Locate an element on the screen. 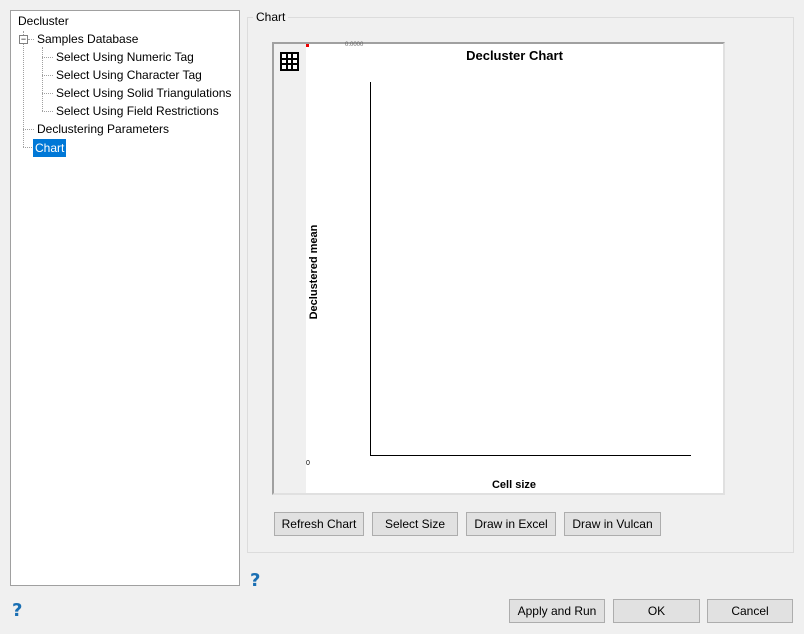  y-axis-label: Declustered mean is located at coordinates (314, 272).